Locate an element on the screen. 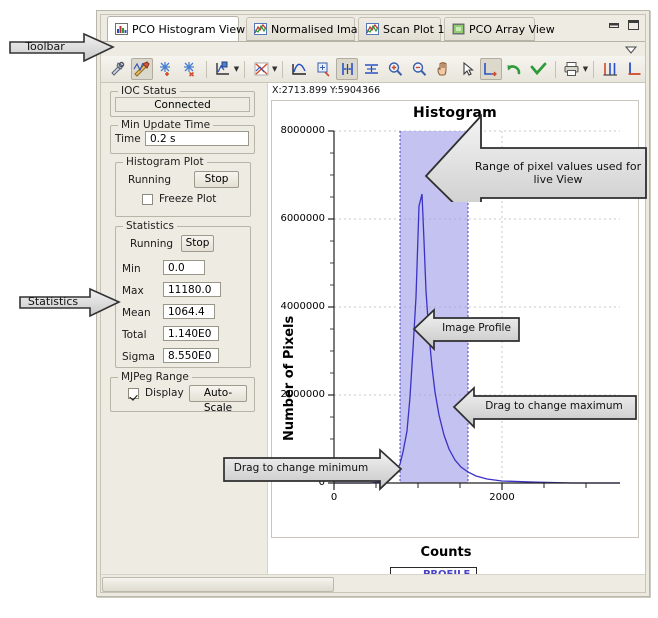 This screenshot has width=658, height=618. histogram-icon is located at coordinates (121, 29).